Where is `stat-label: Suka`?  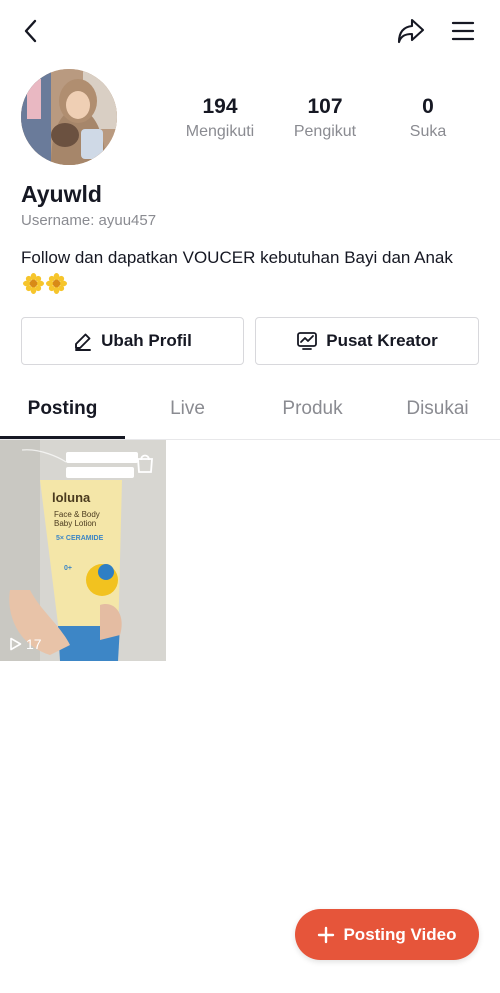
stat-label: Suka is located at coordinates (428, 131).